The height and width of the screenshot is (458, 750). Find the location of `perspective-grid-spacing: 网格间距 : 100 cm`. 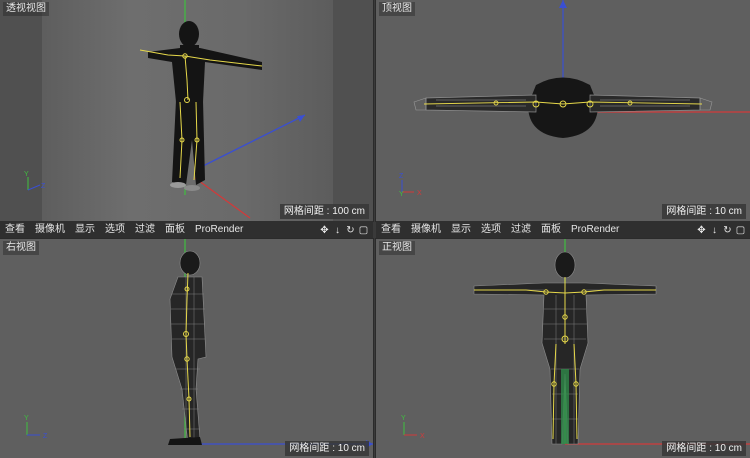

perspective-grid-spacing: 网格间距 : 100 cm is located at coordinates (324, 211).